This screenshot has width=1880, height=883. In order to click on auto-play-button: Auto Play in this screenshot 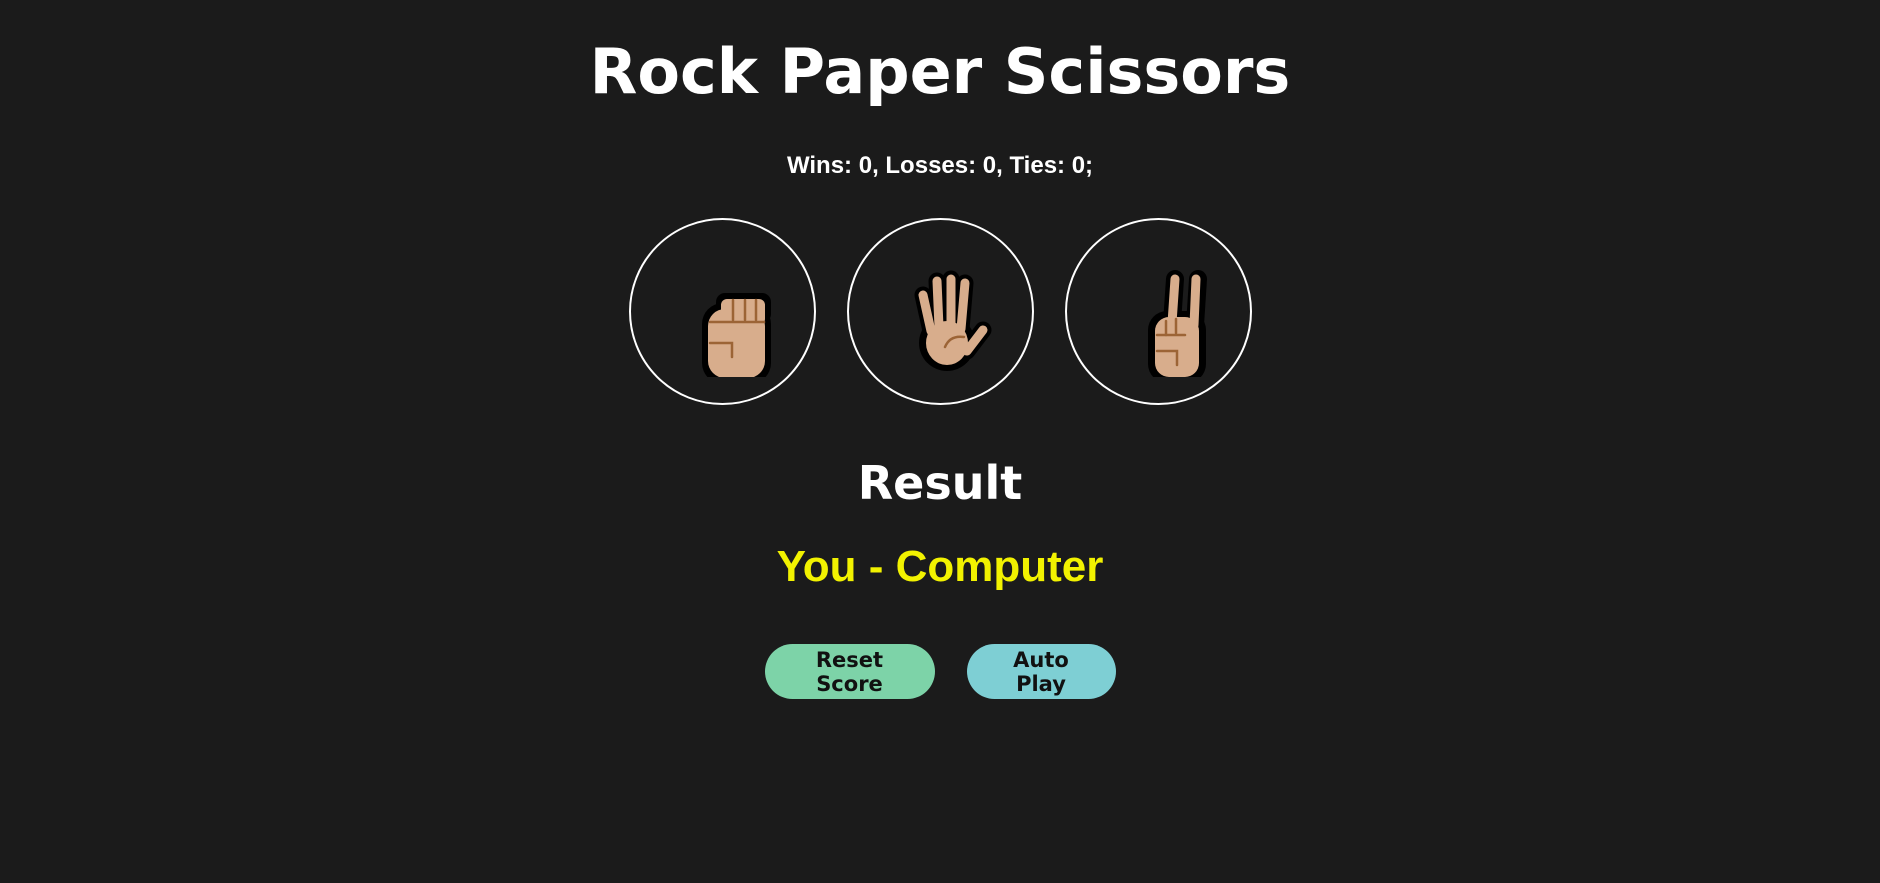, I will do `click(1041, 671)`.